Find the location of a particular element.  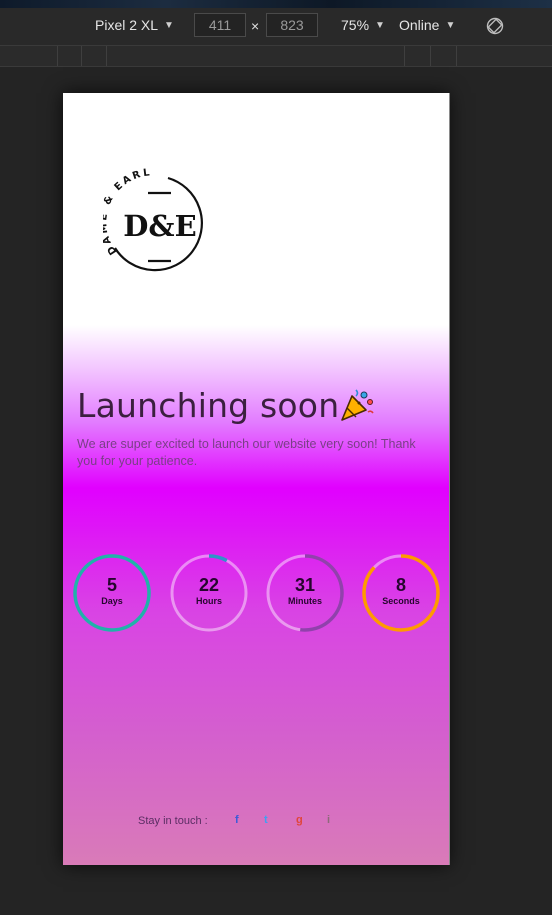

window-top-strip is located at coordinates (276, 4).